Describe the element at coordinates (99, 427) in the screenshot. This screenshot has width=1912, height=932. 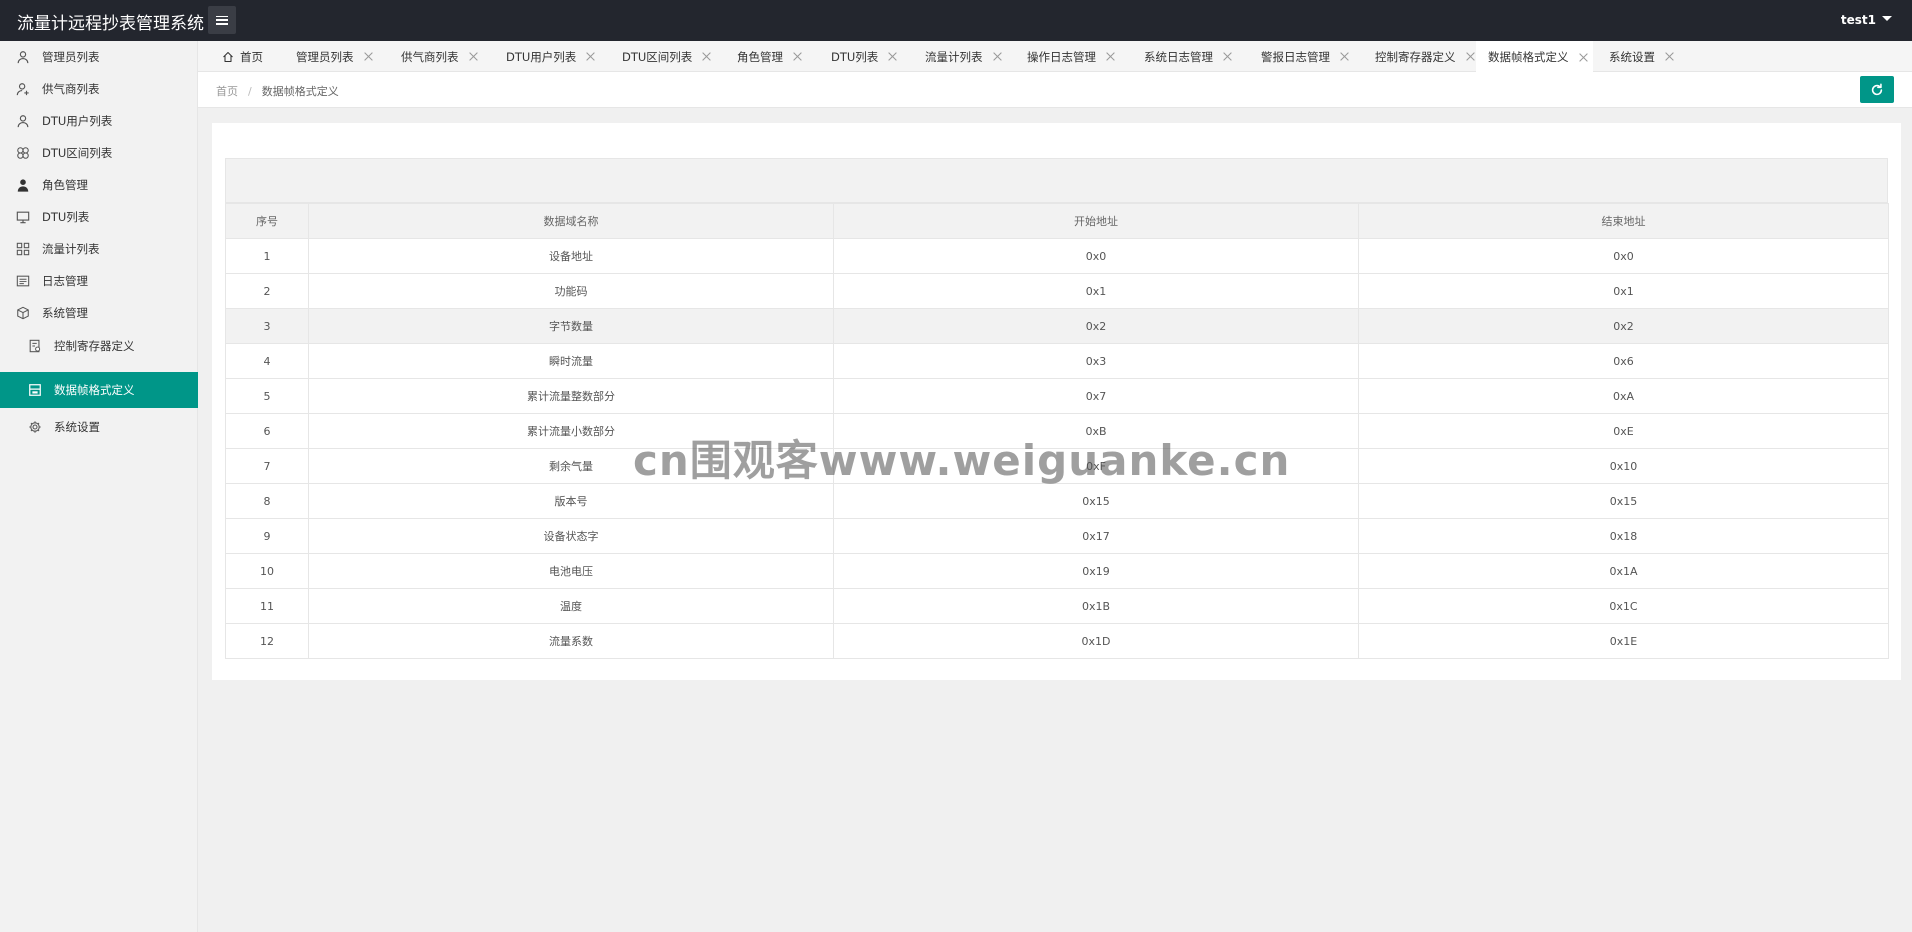
I see `sidebar-item-settings: 系统设置` at that location.